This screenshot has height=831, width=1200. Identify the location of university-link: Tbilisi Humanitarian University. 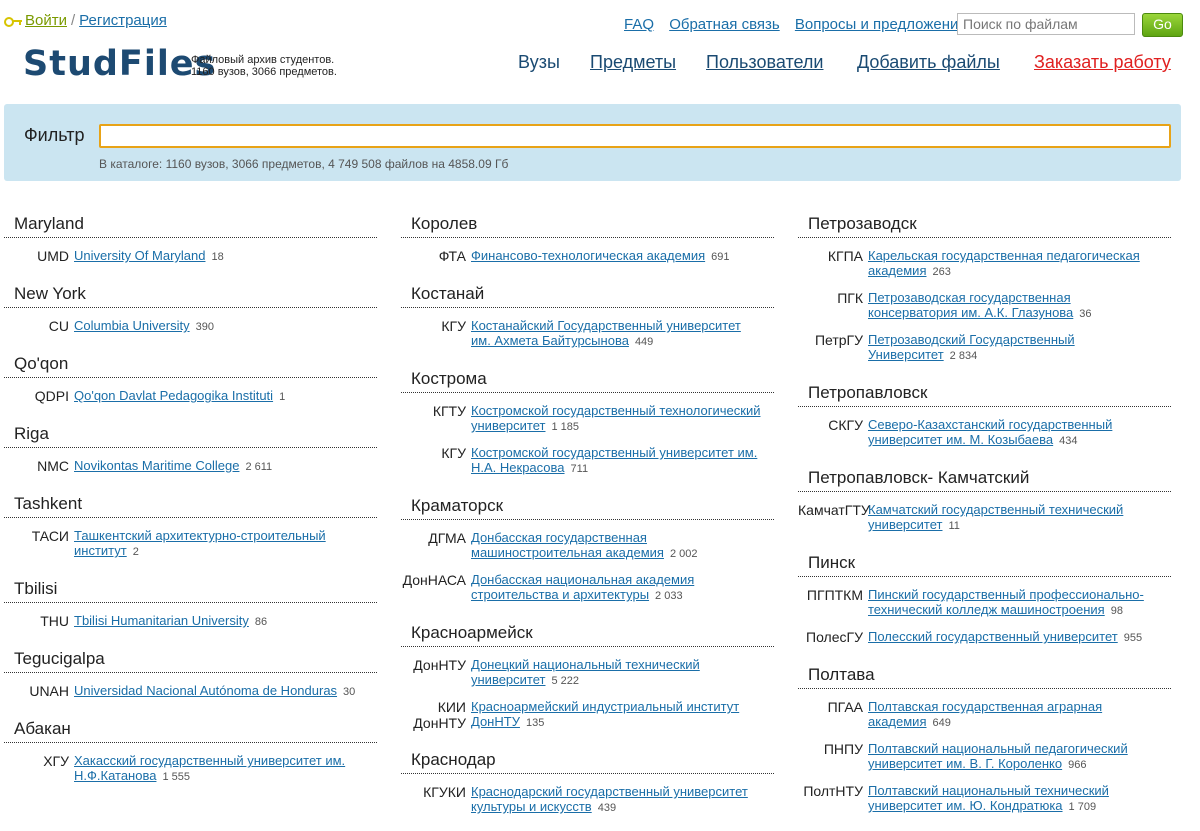
(161, 620).